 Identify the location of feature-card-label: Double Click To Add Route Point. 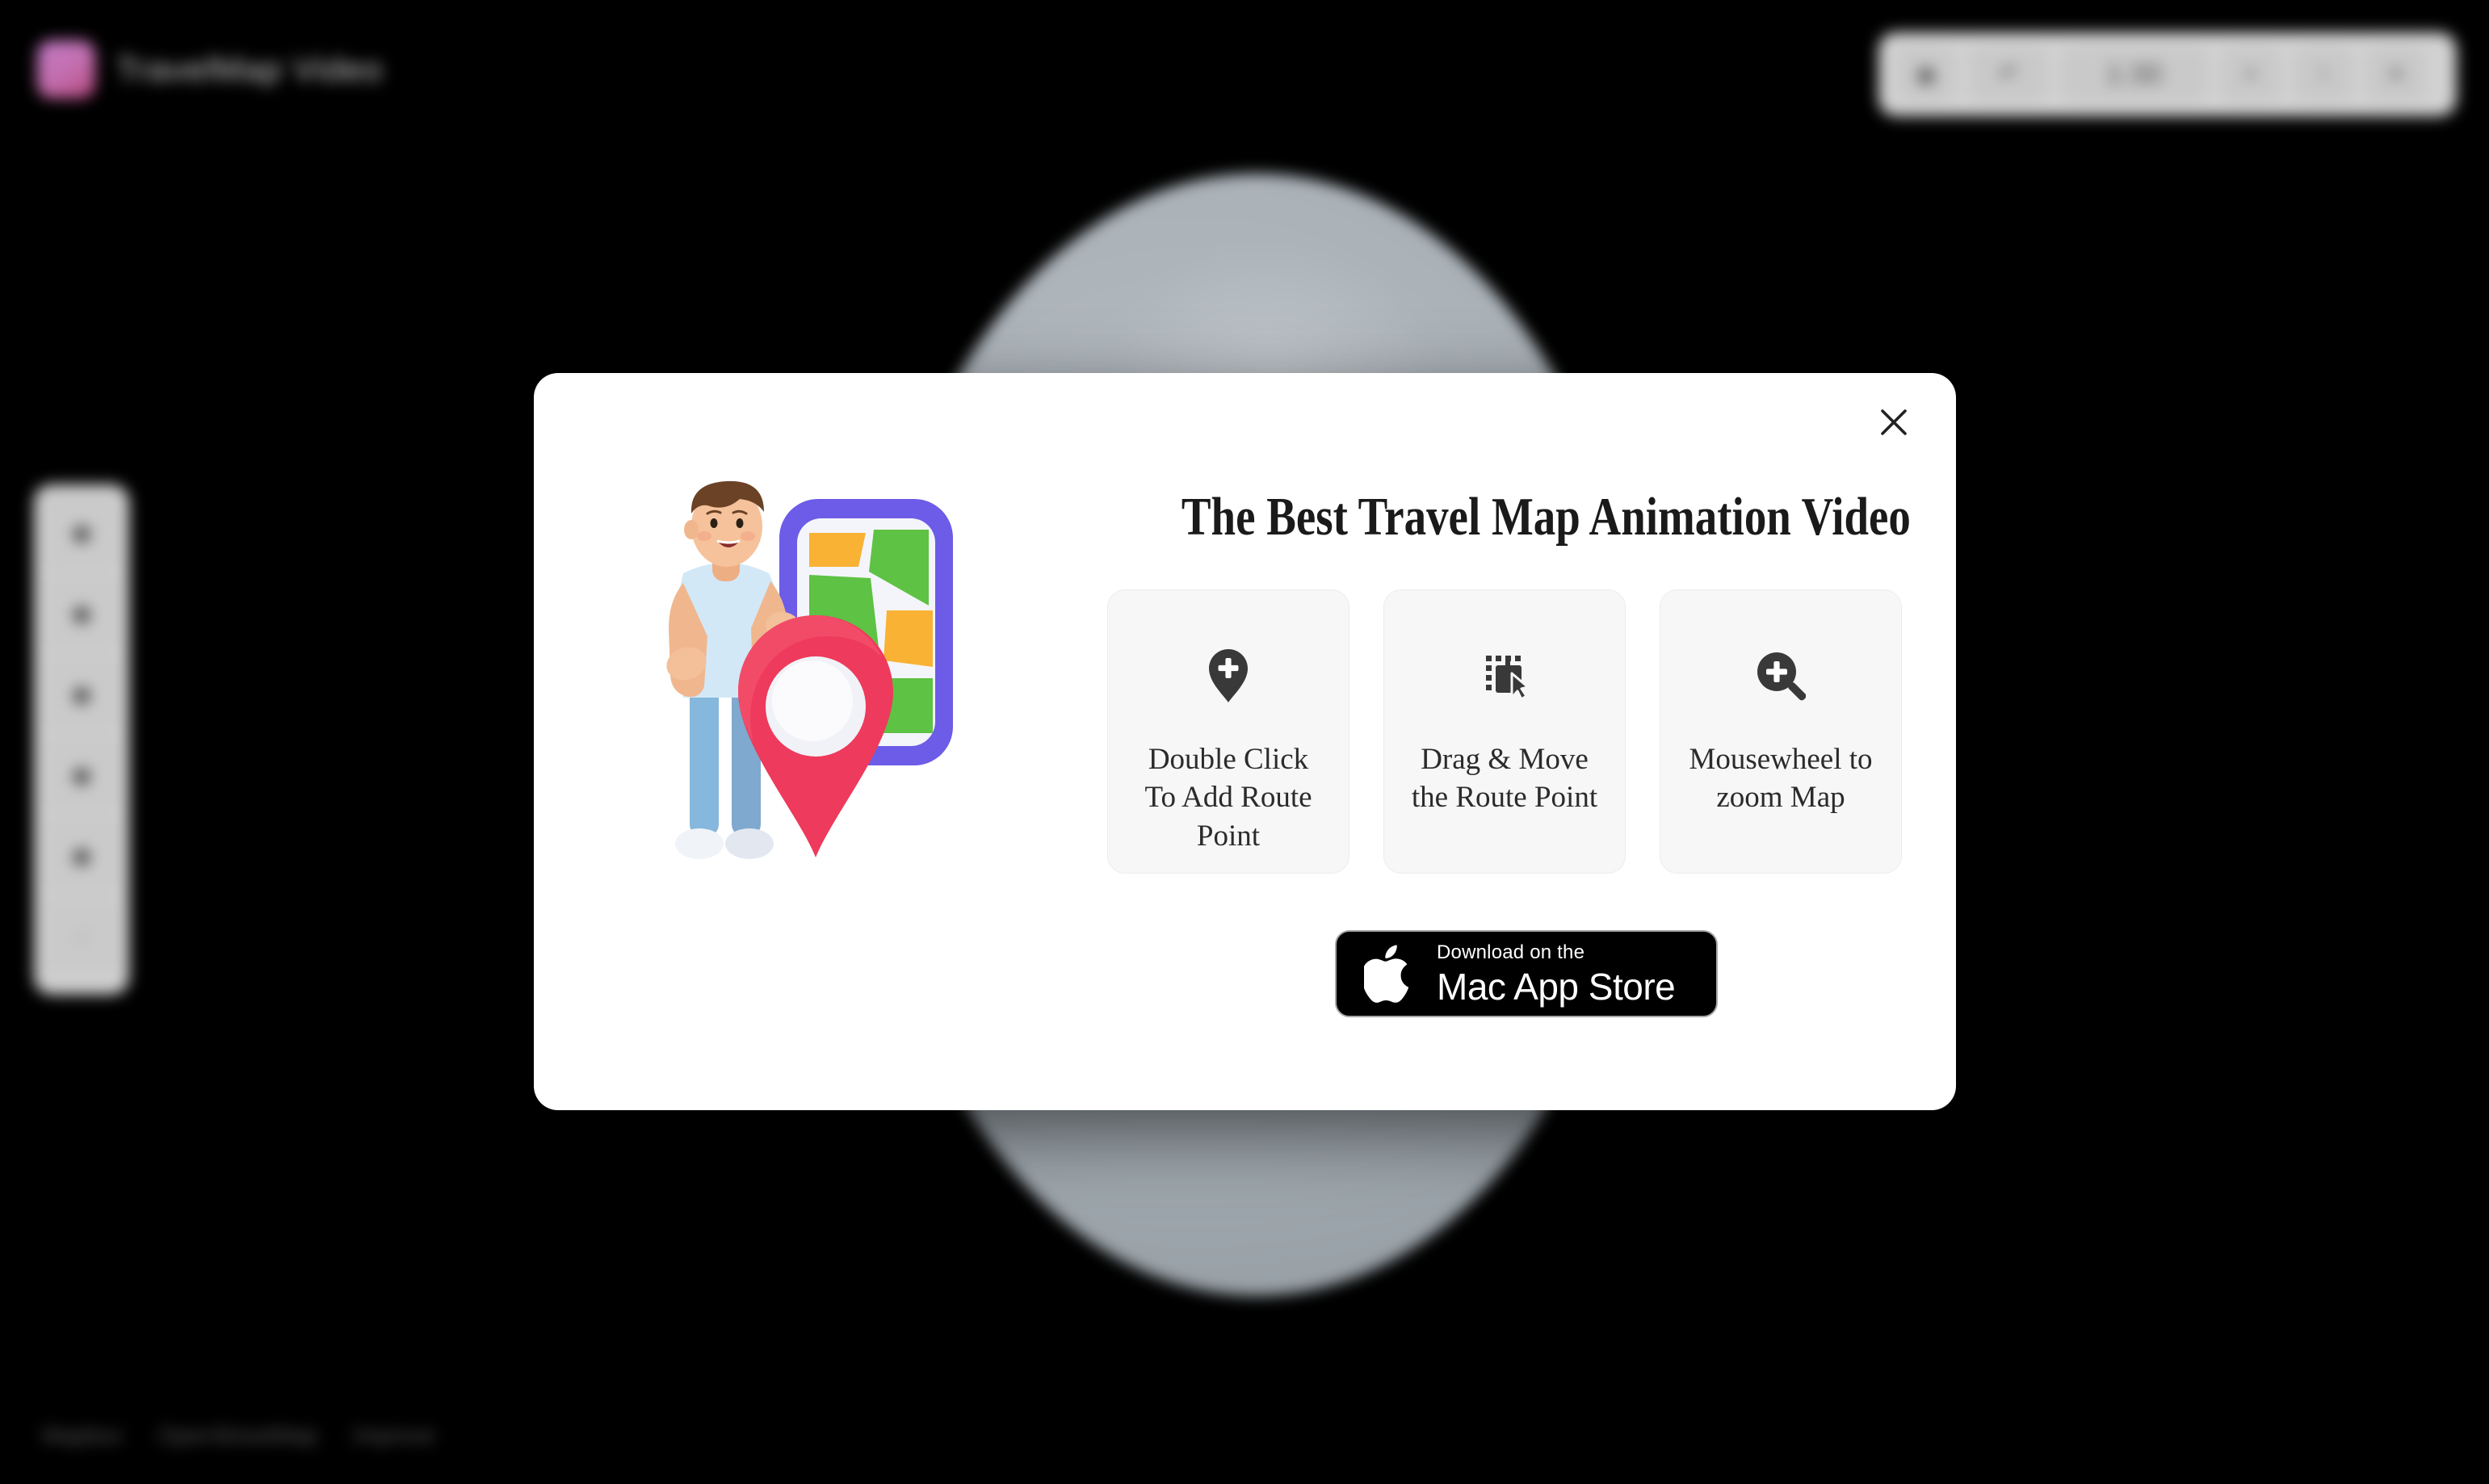
(1228, 798).